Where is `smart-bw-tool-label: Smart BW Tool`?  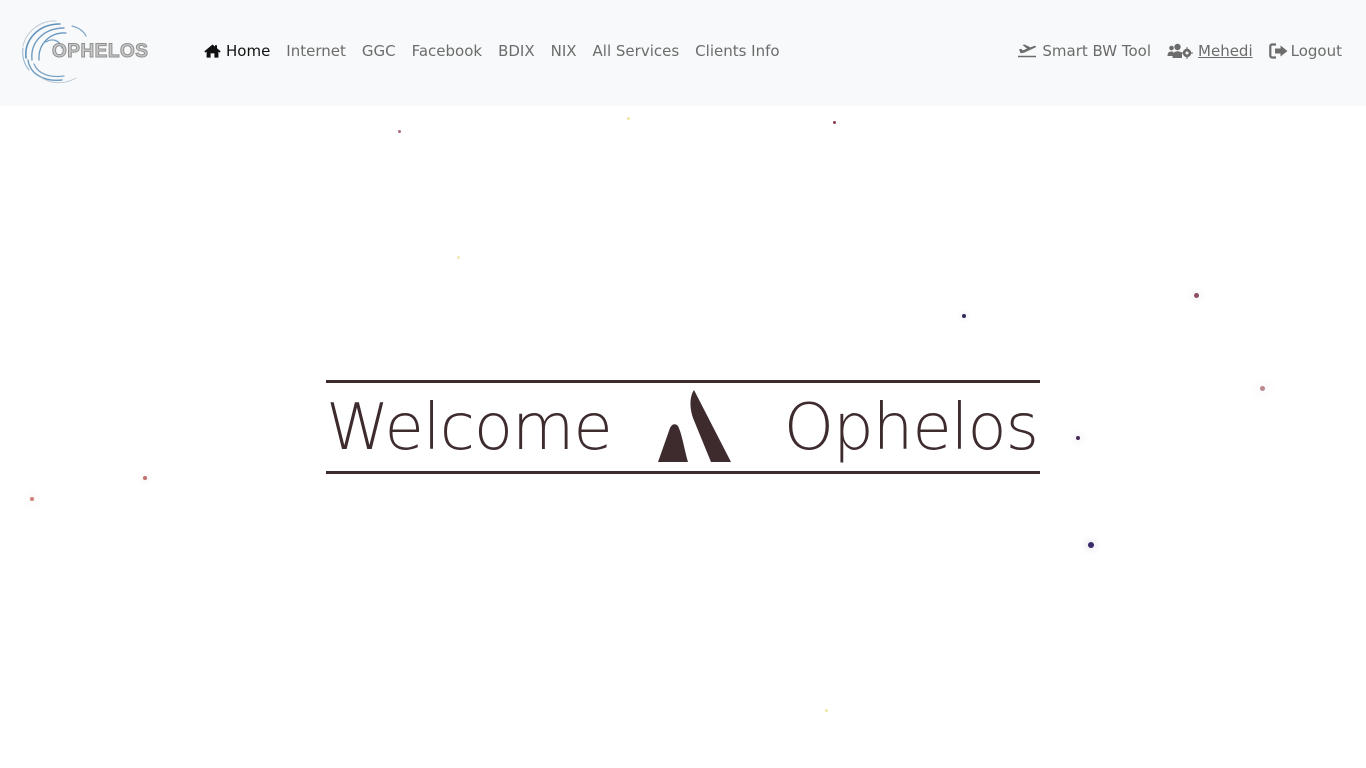
smart-bw-tool-label: Smart BW Tool is located at coordinates (1097, 51).